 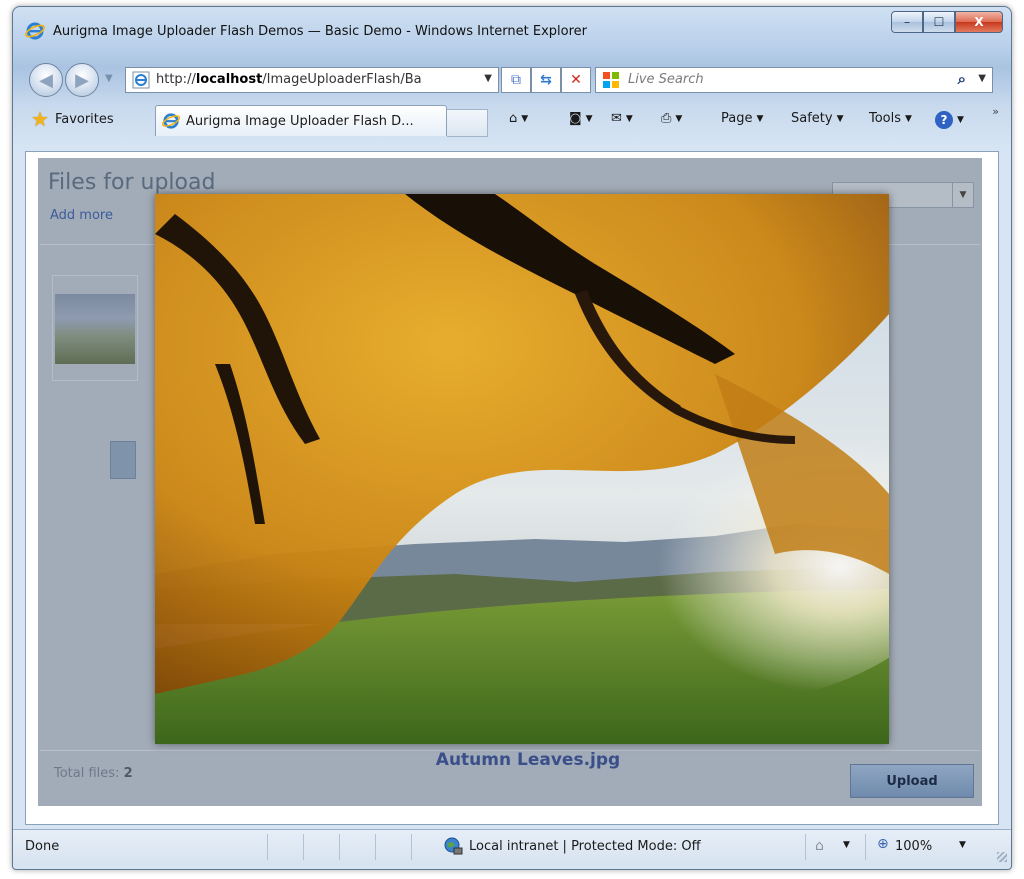 What do you see at coordinates (453, 846) in the screenshot?
I see `intranet-globe-icon` at bounding box center [453, 846].